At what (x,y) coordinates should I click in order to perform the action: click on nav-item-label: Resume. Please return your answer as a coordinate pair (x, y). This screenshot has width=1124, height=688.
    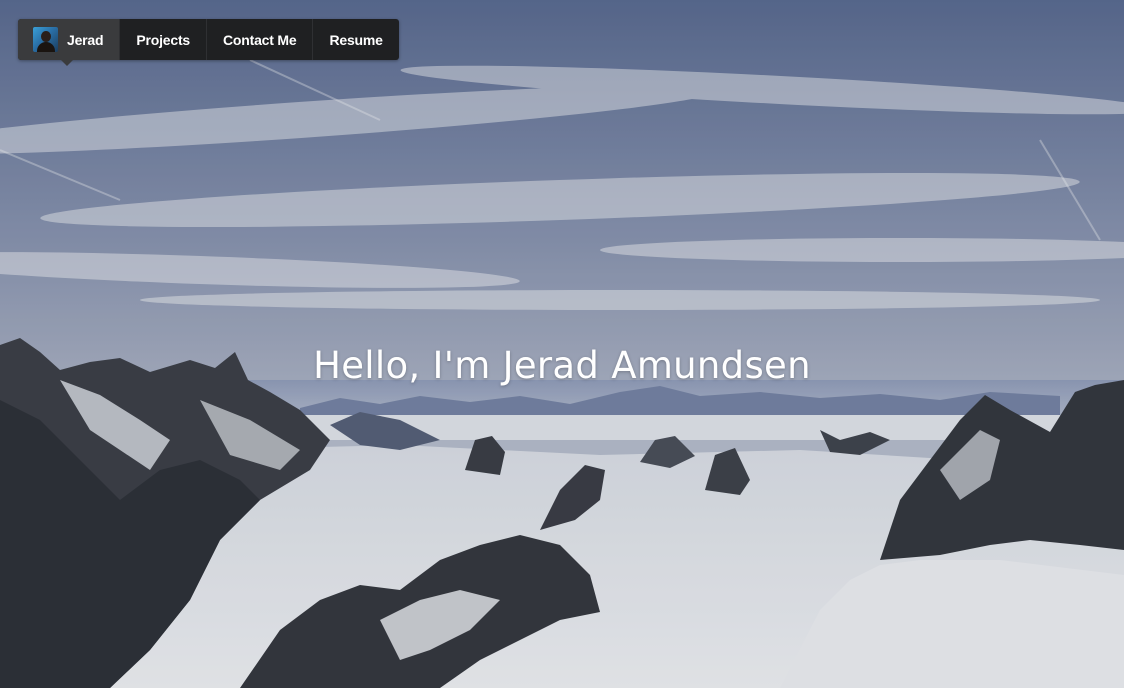
    Looking at the image, I should click on (356, 39).